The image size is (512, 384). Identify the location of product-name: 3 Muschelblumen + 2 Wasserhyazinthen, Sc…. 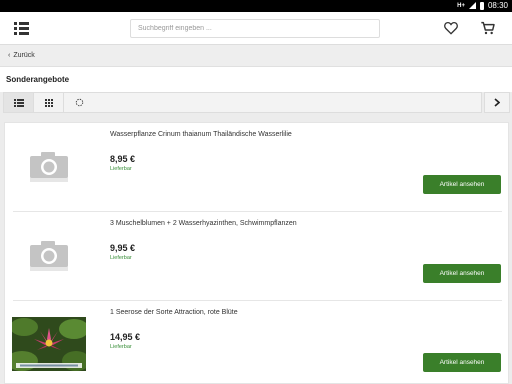
(203, 223).